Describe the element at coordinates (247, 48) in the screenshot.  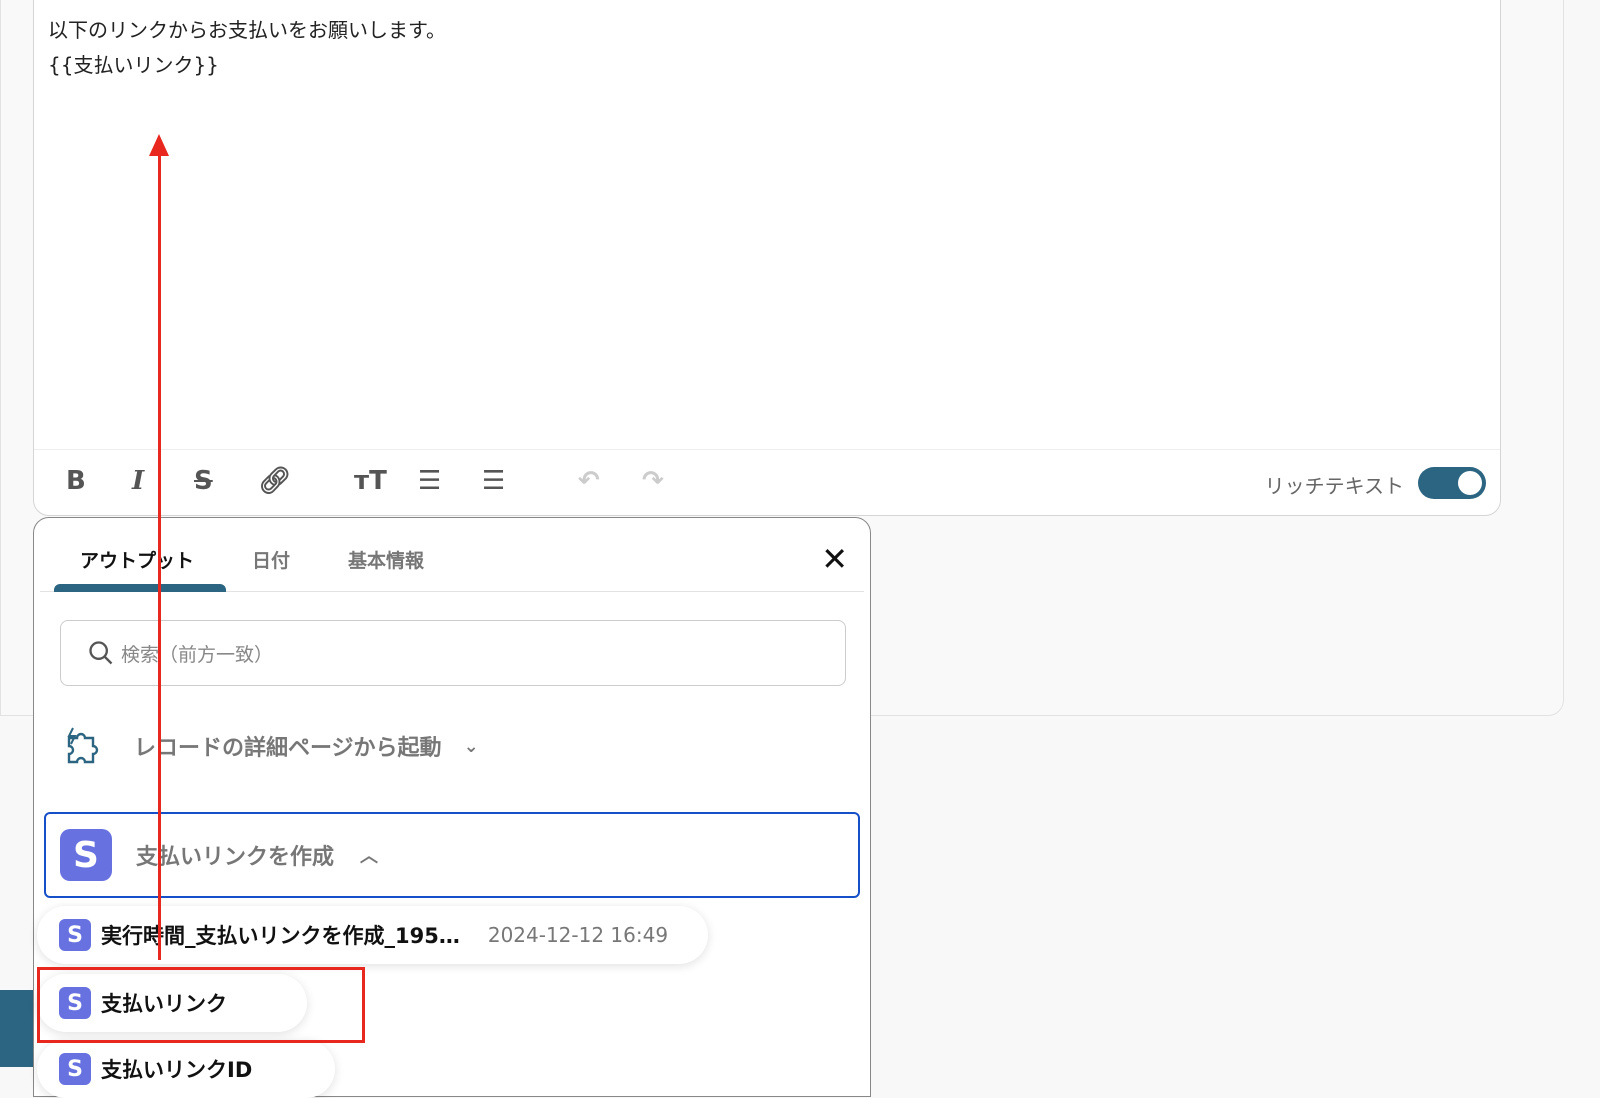
I see `editor-text: 以下のリンクからお支払いをお願いします。 {{支払いリンク}}` at that location.